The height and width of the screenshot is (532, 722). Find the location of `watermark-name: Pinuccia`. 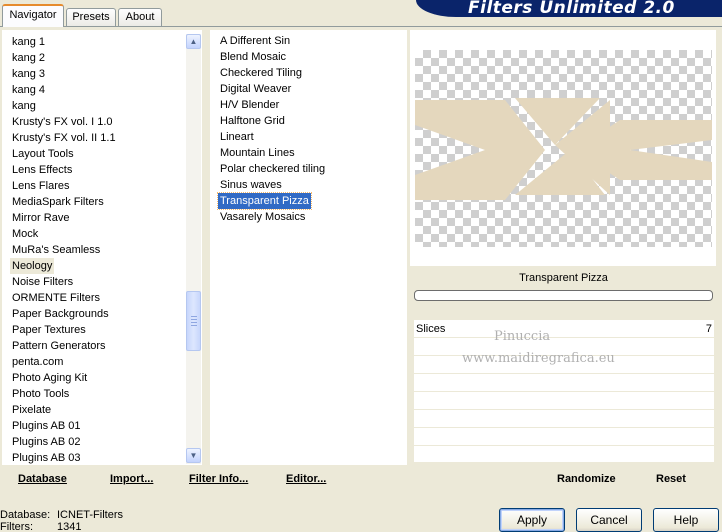

watermark-name: Pinuccia is located at coordinates (522, 336).